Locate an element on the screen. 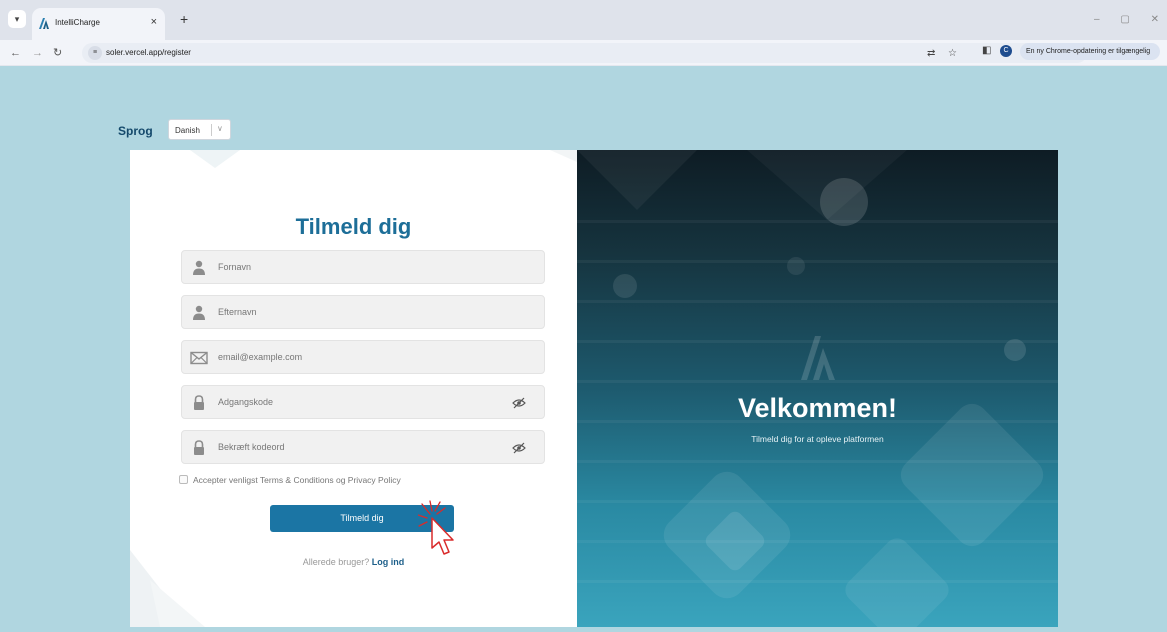  browser-tab-bar: ▾ IntelliCharge × + – ▢ ✕ is located at coordinates (583, 20).